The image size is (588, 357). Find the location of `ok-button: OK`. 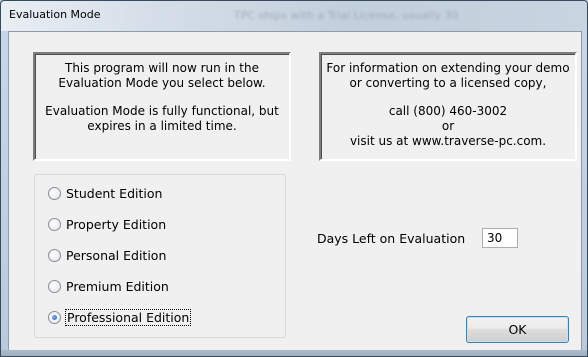

ok-button: OK is located at coordinates (517, 329).